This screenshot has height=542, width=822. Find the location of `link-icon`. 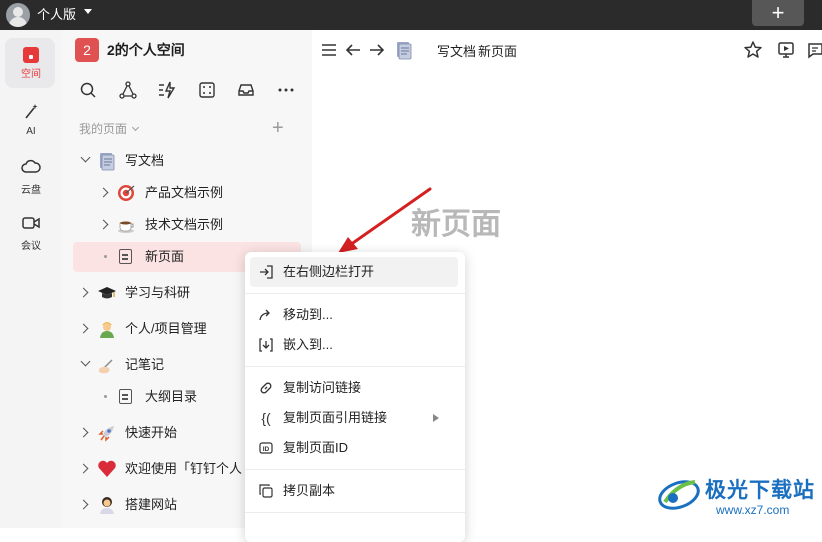

link-icon is located at coordinates (266, 388).